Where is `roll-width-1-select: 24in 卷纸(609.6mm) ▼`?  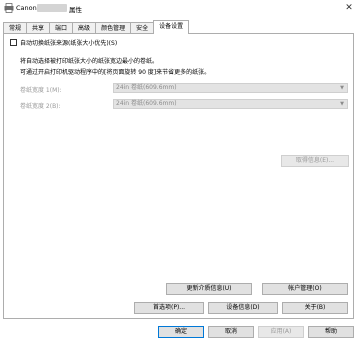 roll-width-1-select: 24in 卷纸(609.6mm) ▼ is located at coordinates (230, 88).